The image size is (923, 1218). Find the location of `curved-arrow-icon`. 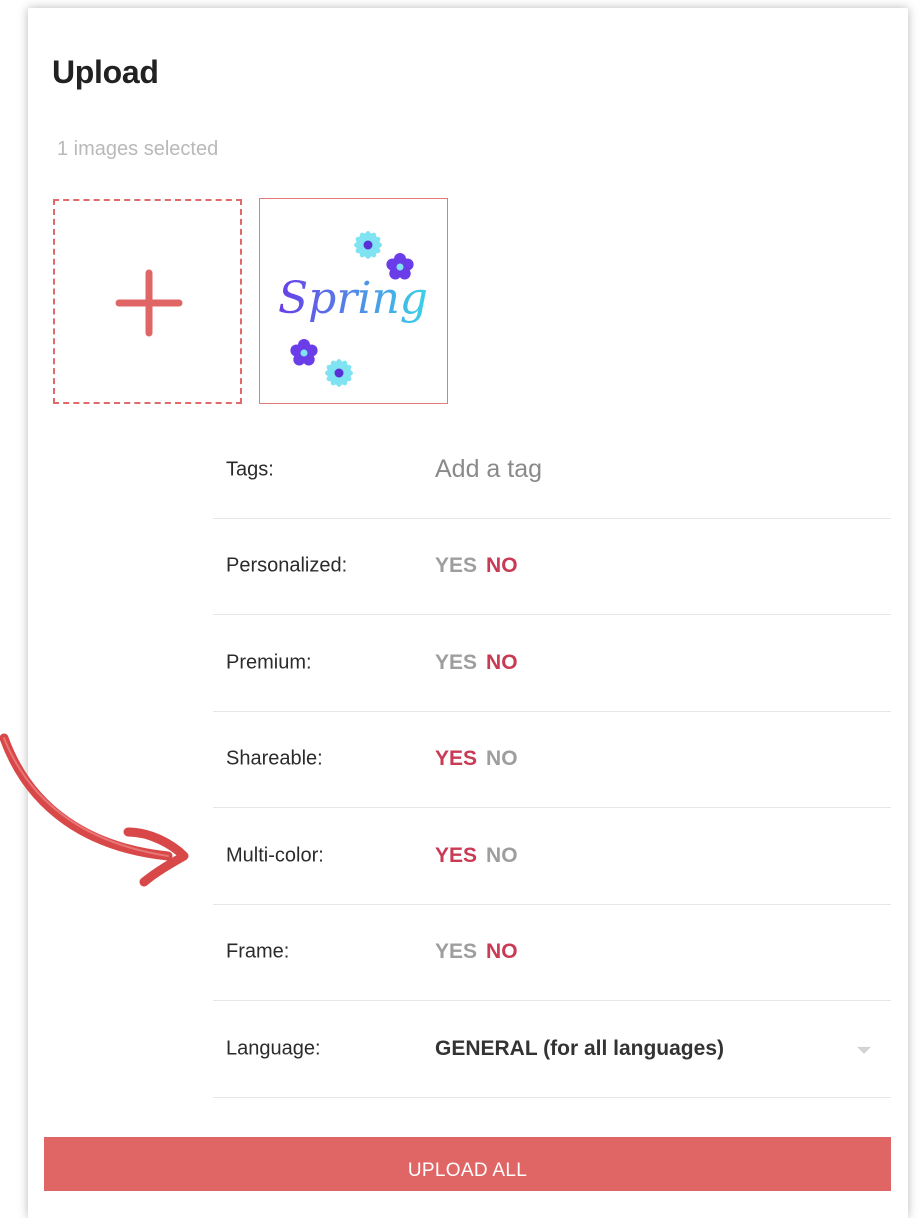

curved-arrow-icon is located at coordinates (94, 810).